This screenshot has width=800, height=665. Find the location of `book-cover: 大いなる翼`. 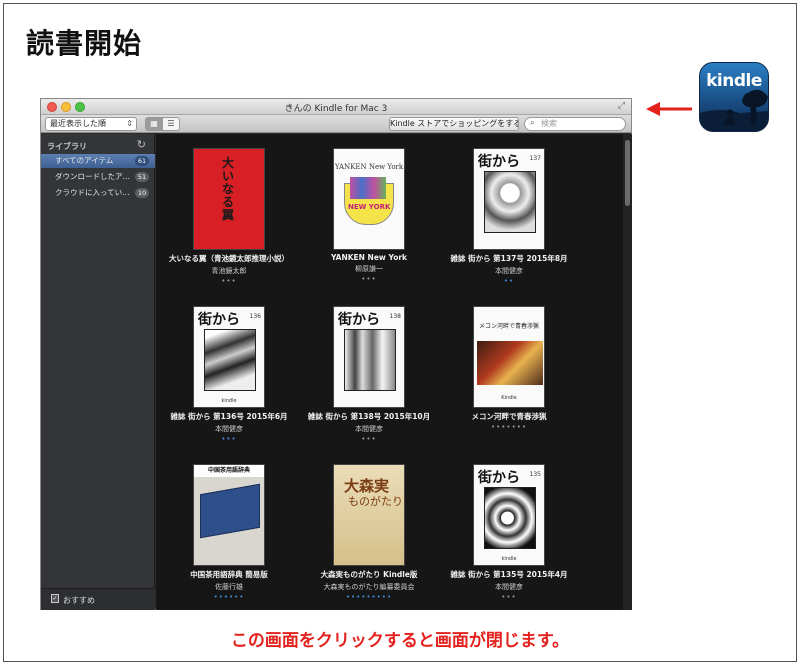

book-cover: 大いなる翼 is located at coordinates (229, 199).